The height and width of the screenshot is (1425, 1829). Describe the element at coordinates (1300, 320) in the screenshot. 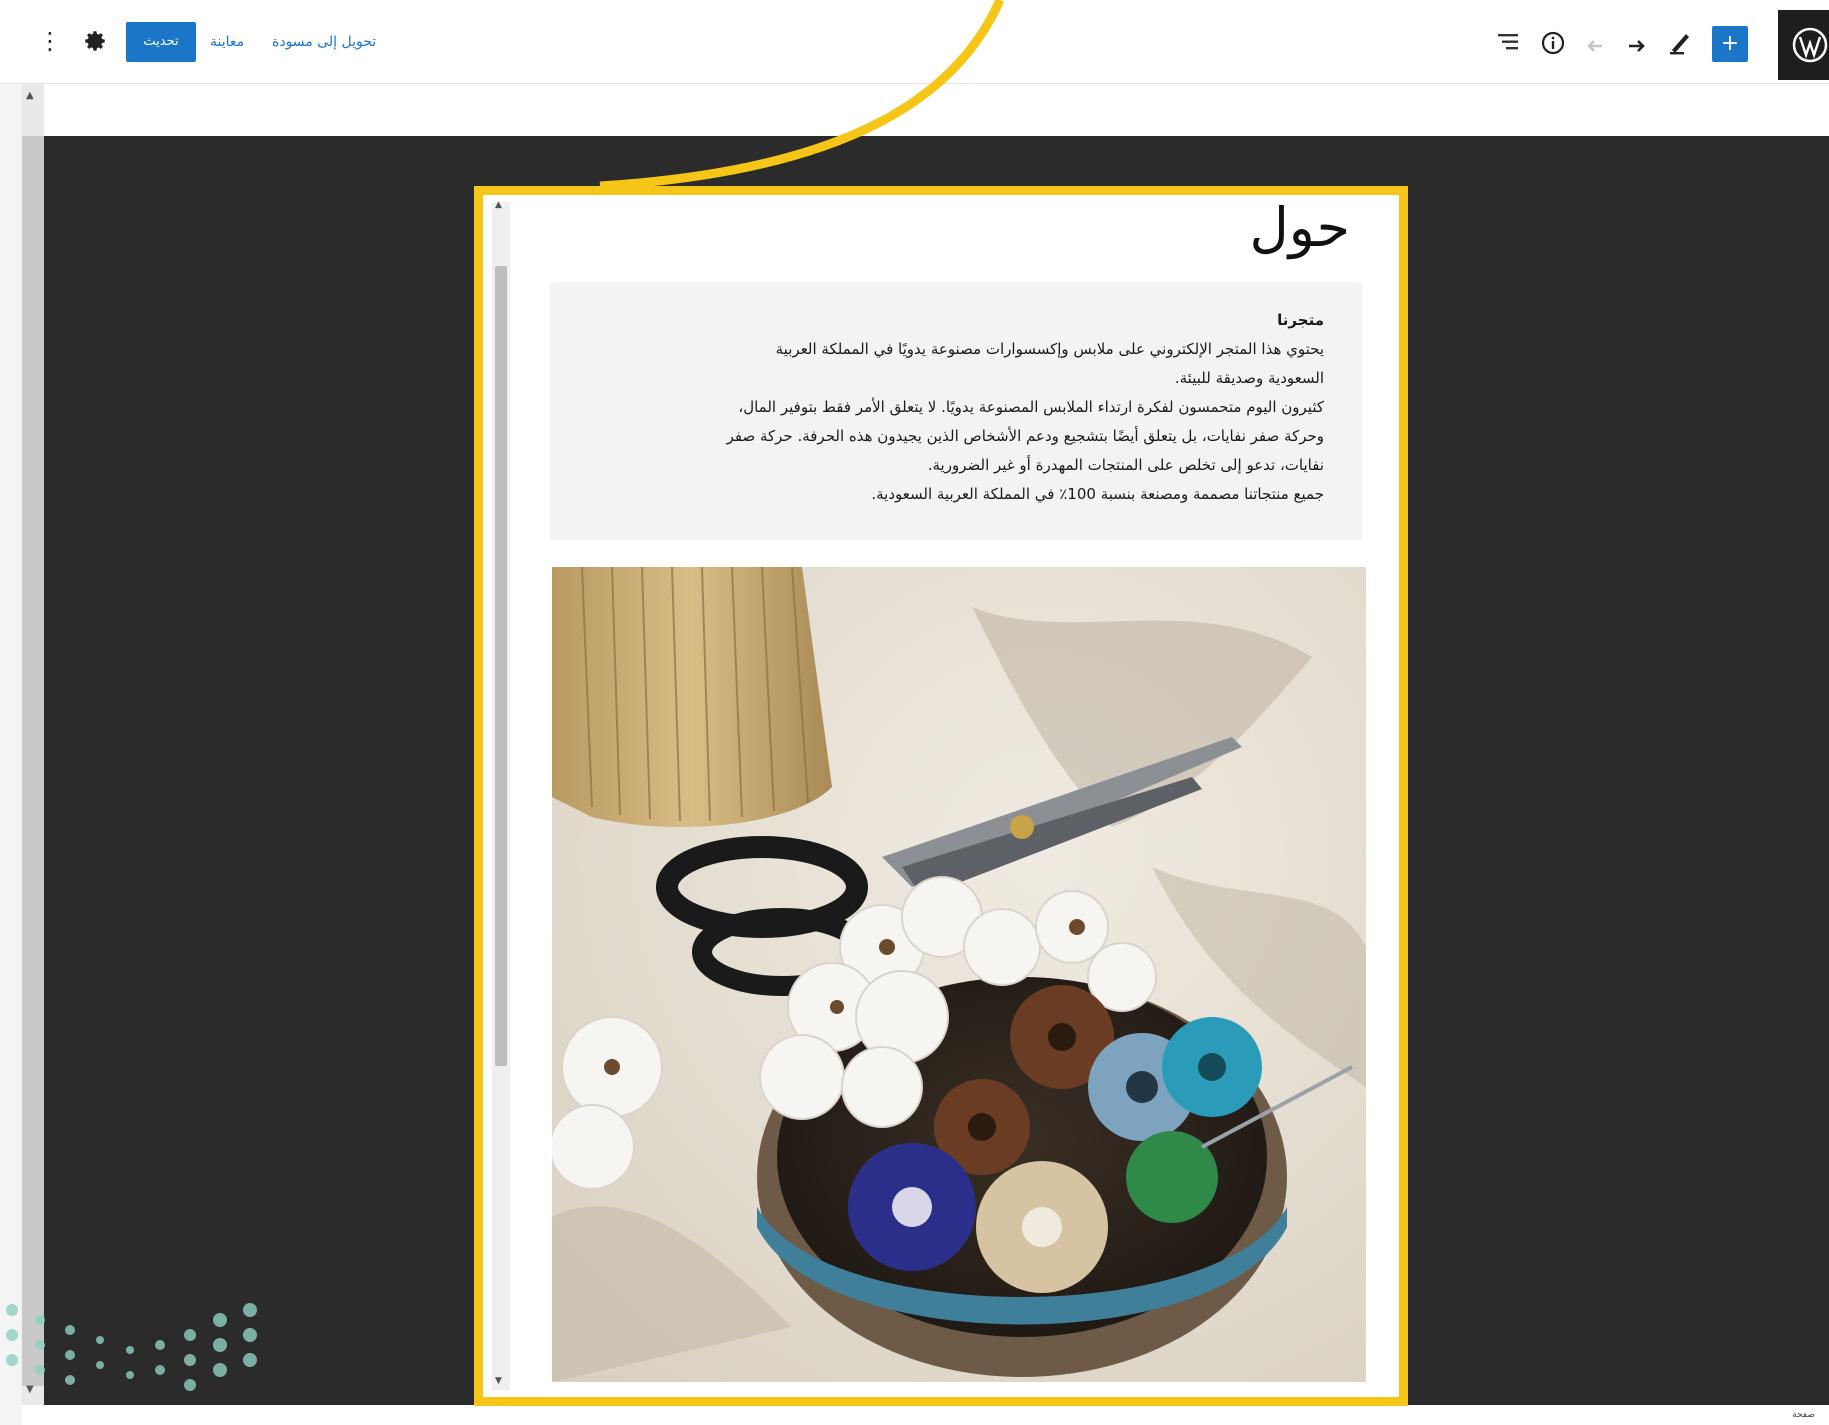

I see `store-heading: متجرنا` at that location.